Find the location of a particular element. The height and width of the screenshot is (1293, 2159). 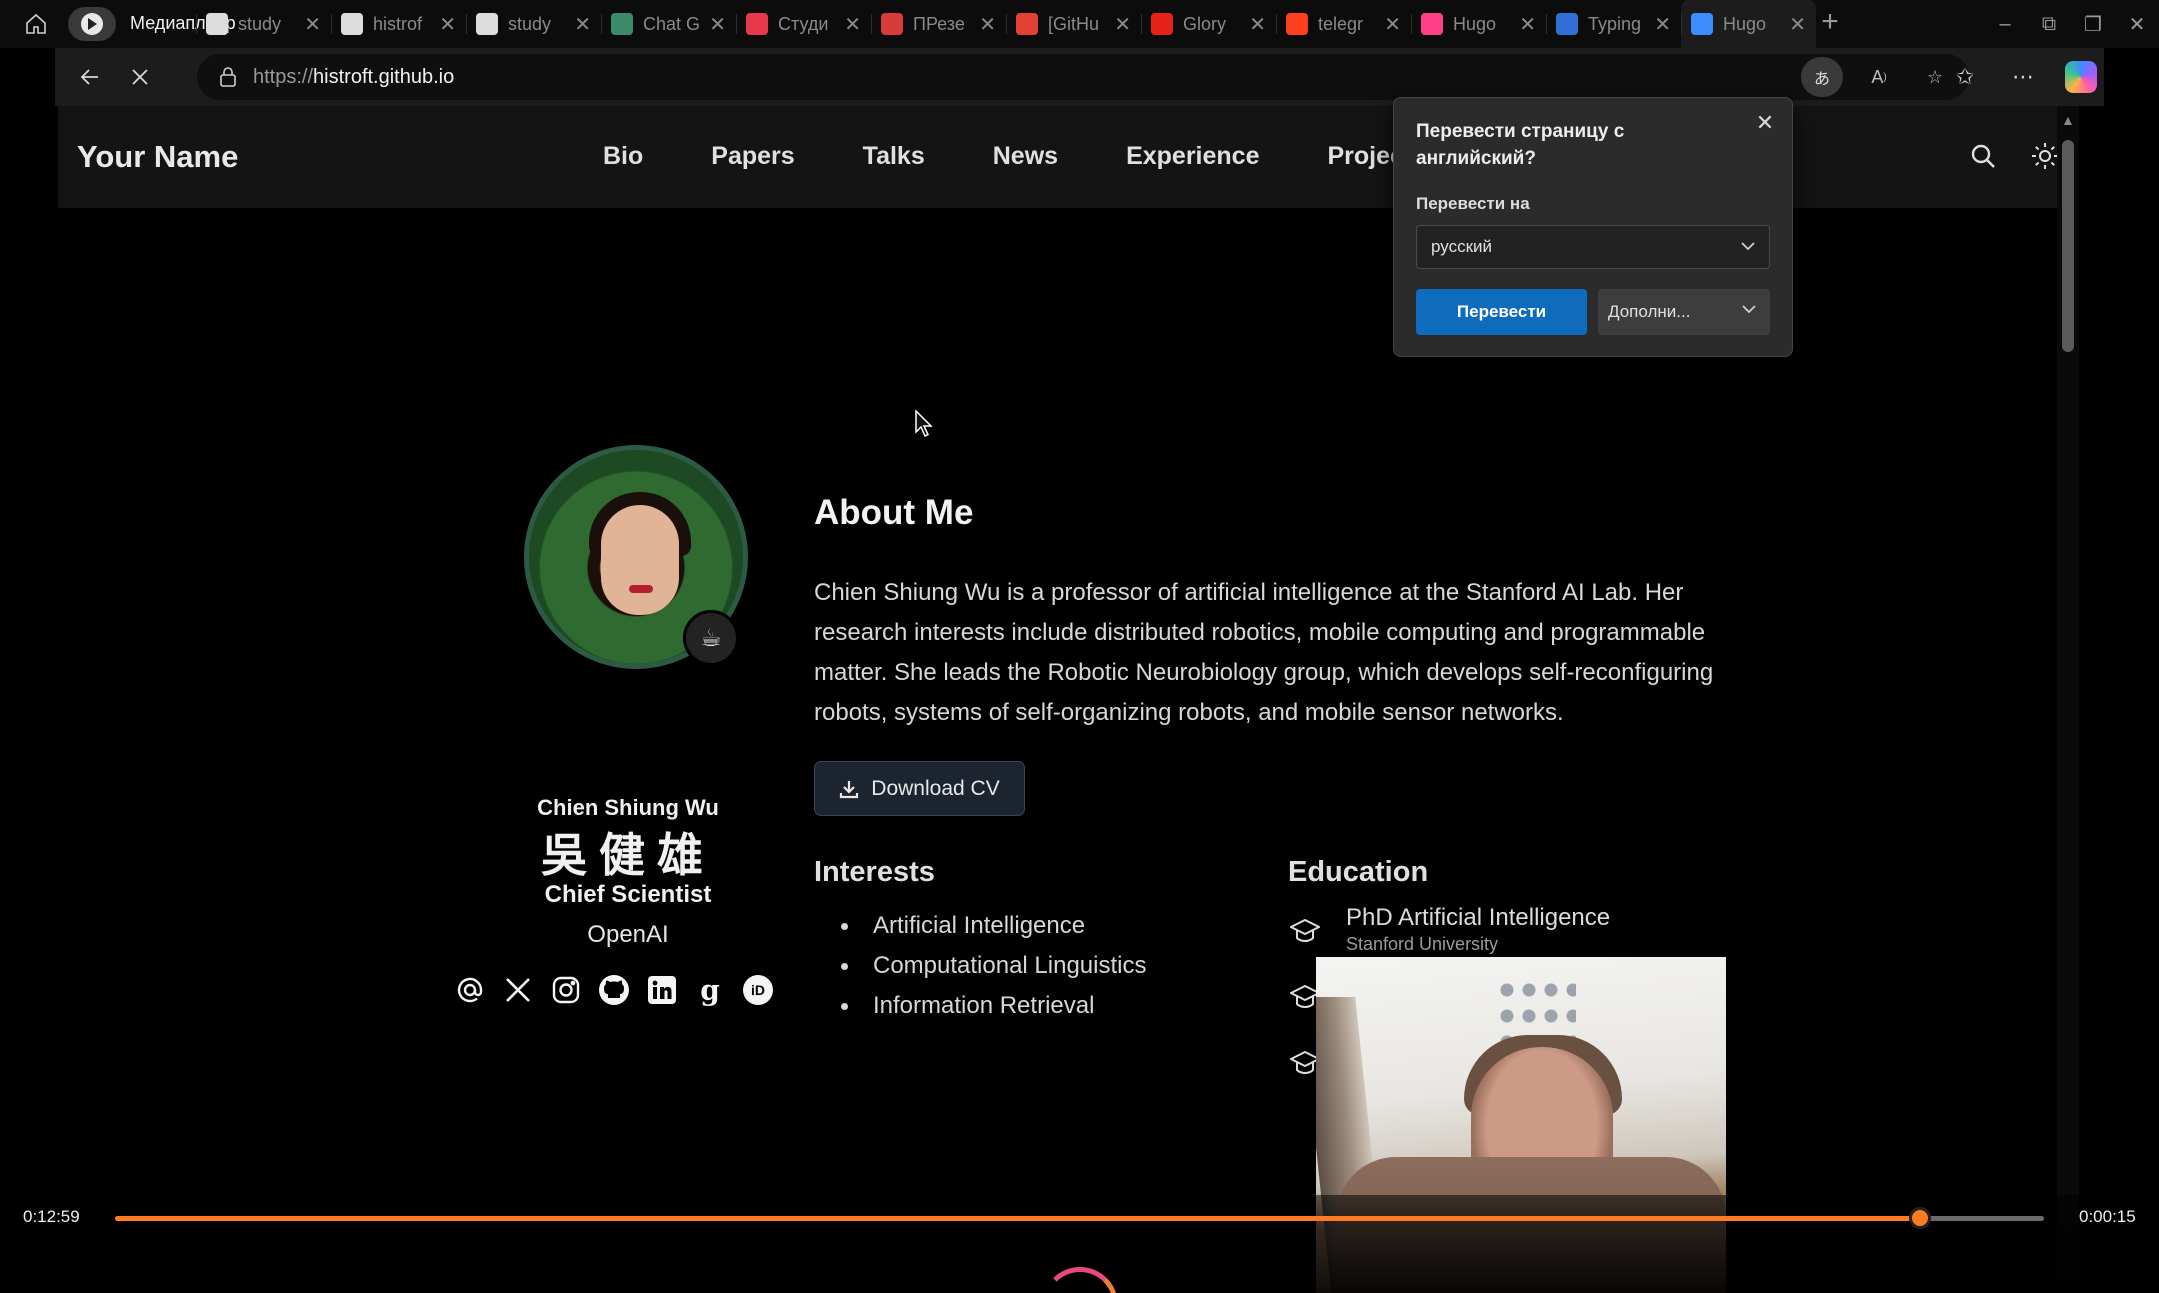

profile-name: Chien Shiung Wu is located at coordinates (628, 807).